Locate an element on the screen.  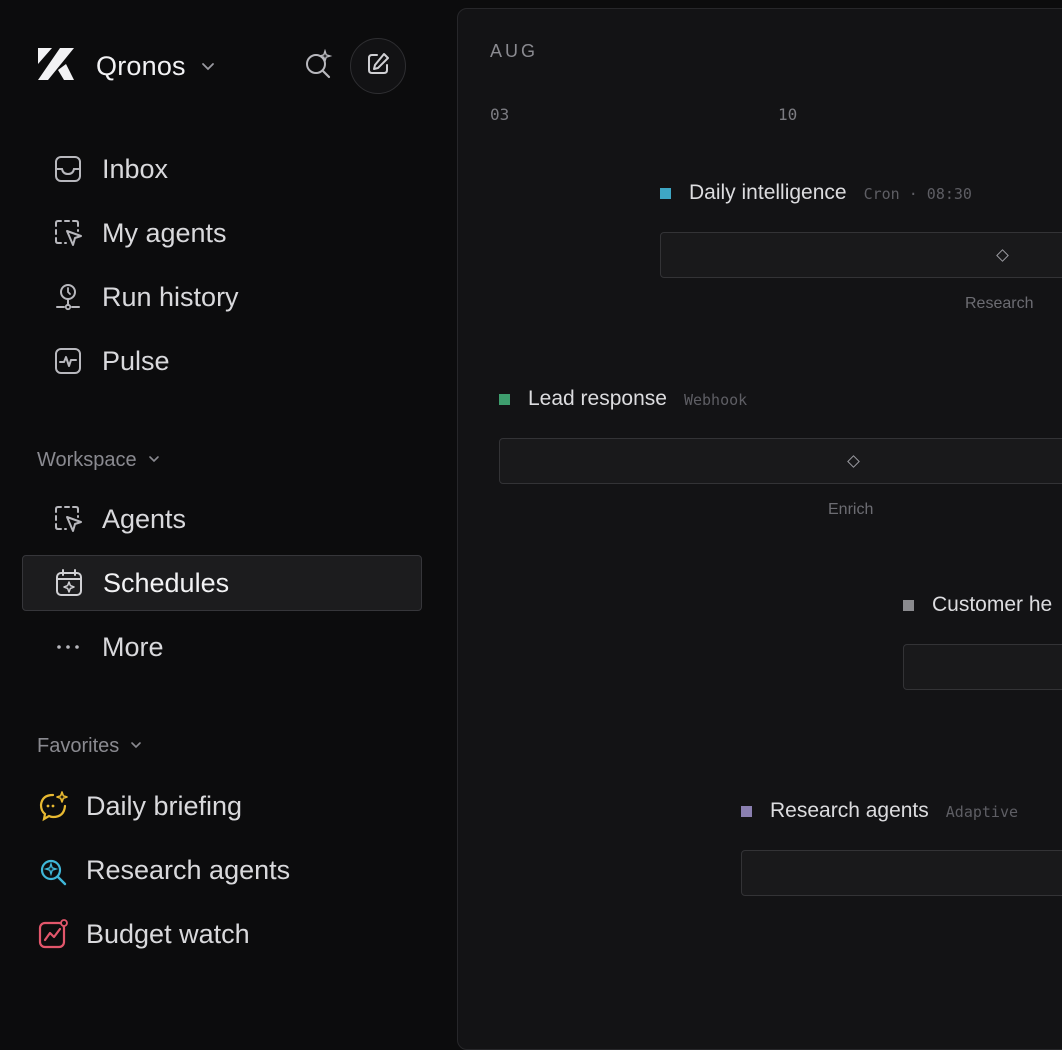
track-daily-intelligence: Daily intelligence Cron · 08:30 is located at coordinates (816, 193).